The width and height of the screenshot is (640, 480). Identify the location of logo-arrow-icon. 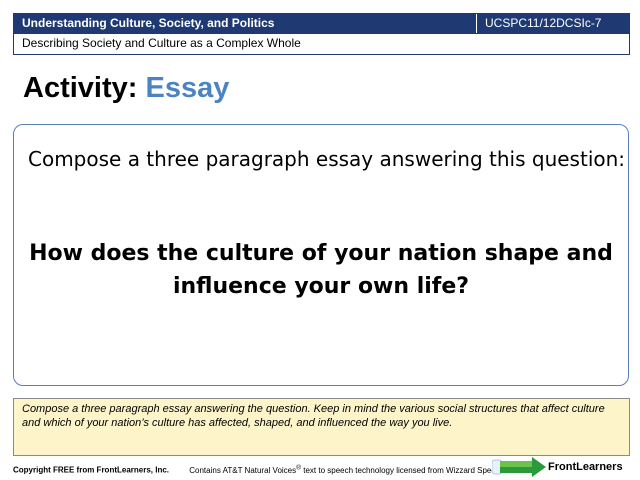
(519, 467).